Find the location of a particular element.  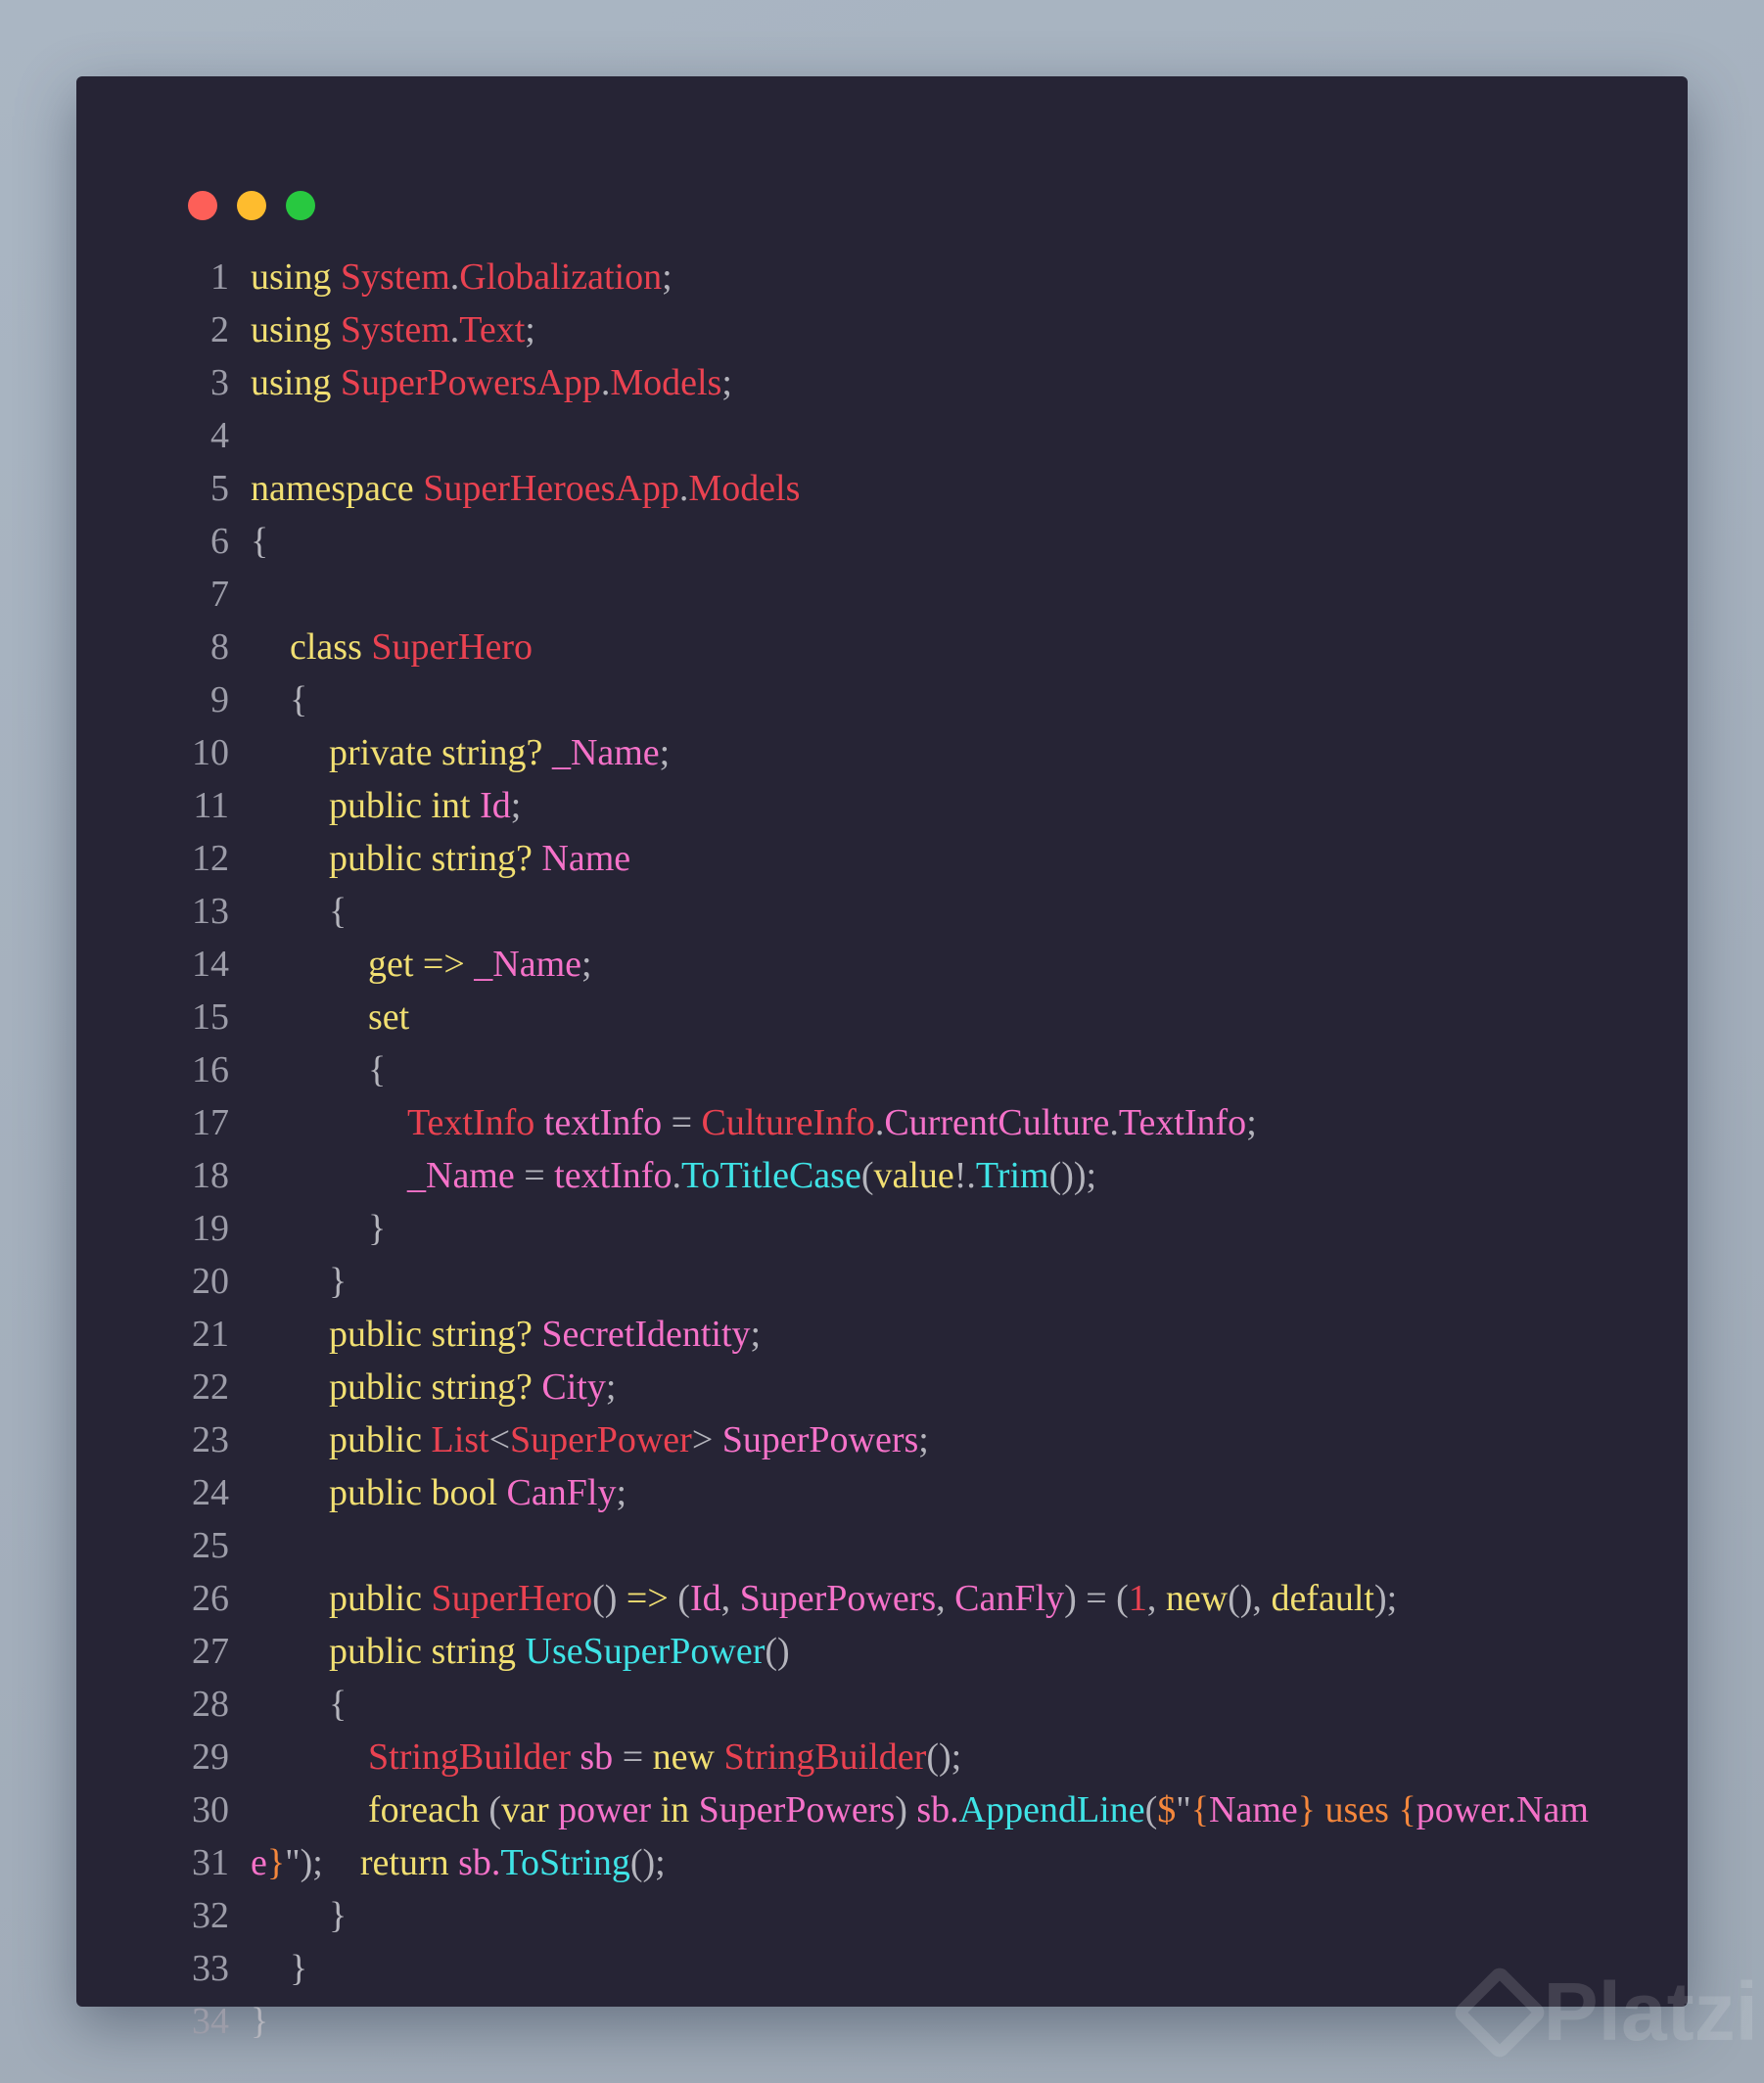

code-token: sb is located at coordinates (596, 1757).